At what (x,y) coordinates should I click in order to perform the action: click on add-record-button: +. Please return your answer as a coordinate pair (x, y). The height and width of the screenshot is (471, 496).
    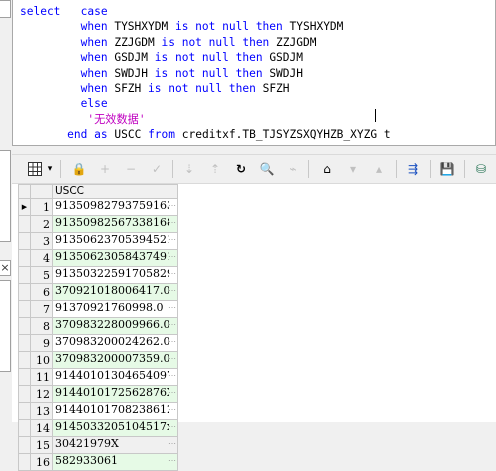
    Looking at the image, I should click on (105, 169).